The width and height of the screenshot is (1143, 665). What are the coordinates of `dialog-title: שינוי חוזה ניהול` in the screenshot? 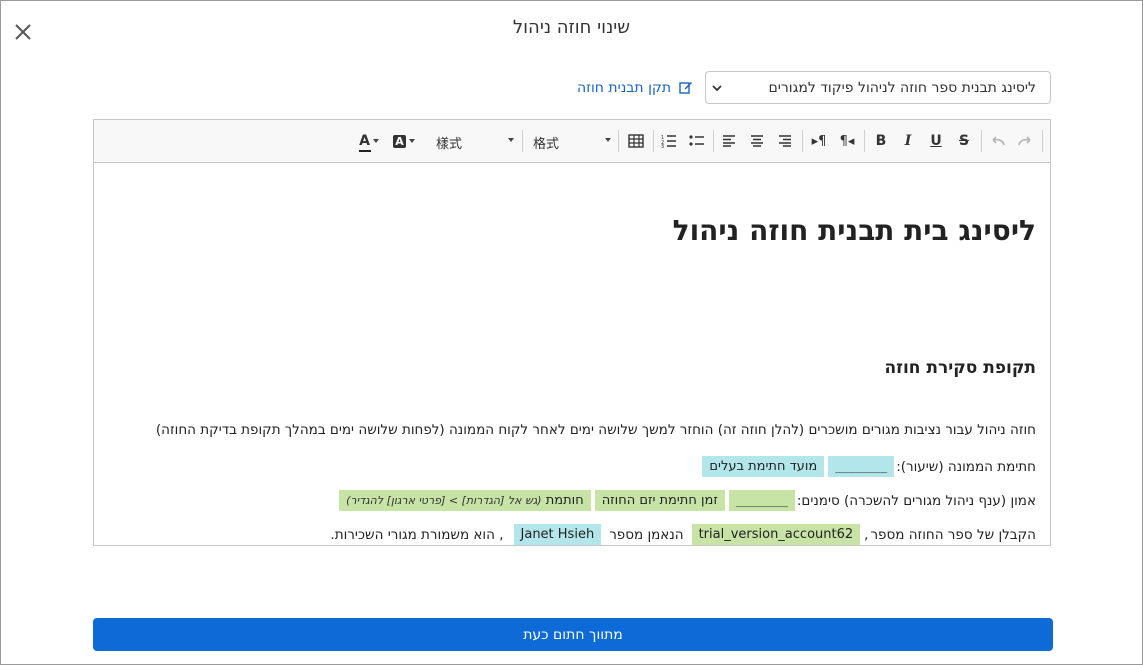 It's located at (571, 27).